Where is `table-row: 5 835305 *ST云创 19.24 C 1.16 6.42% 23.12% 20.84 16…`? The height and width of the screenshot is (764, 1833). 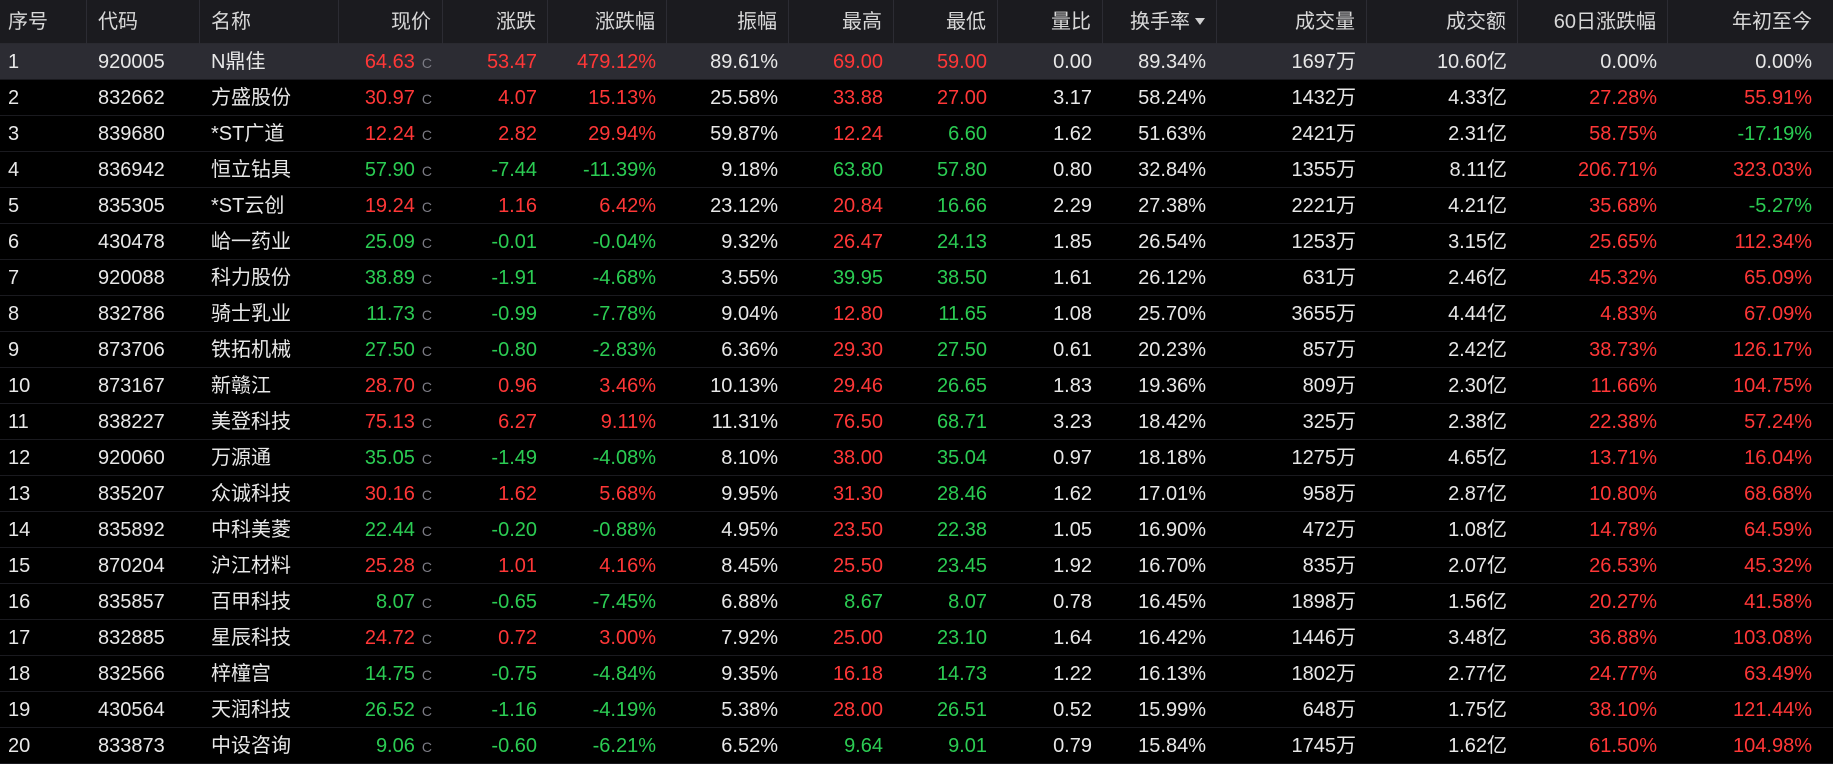 table-row: 5 835305 *ST云创 19.24 C 1.16 6.42% 23.12% 20.84 16… is located at coordinates (916, 206).